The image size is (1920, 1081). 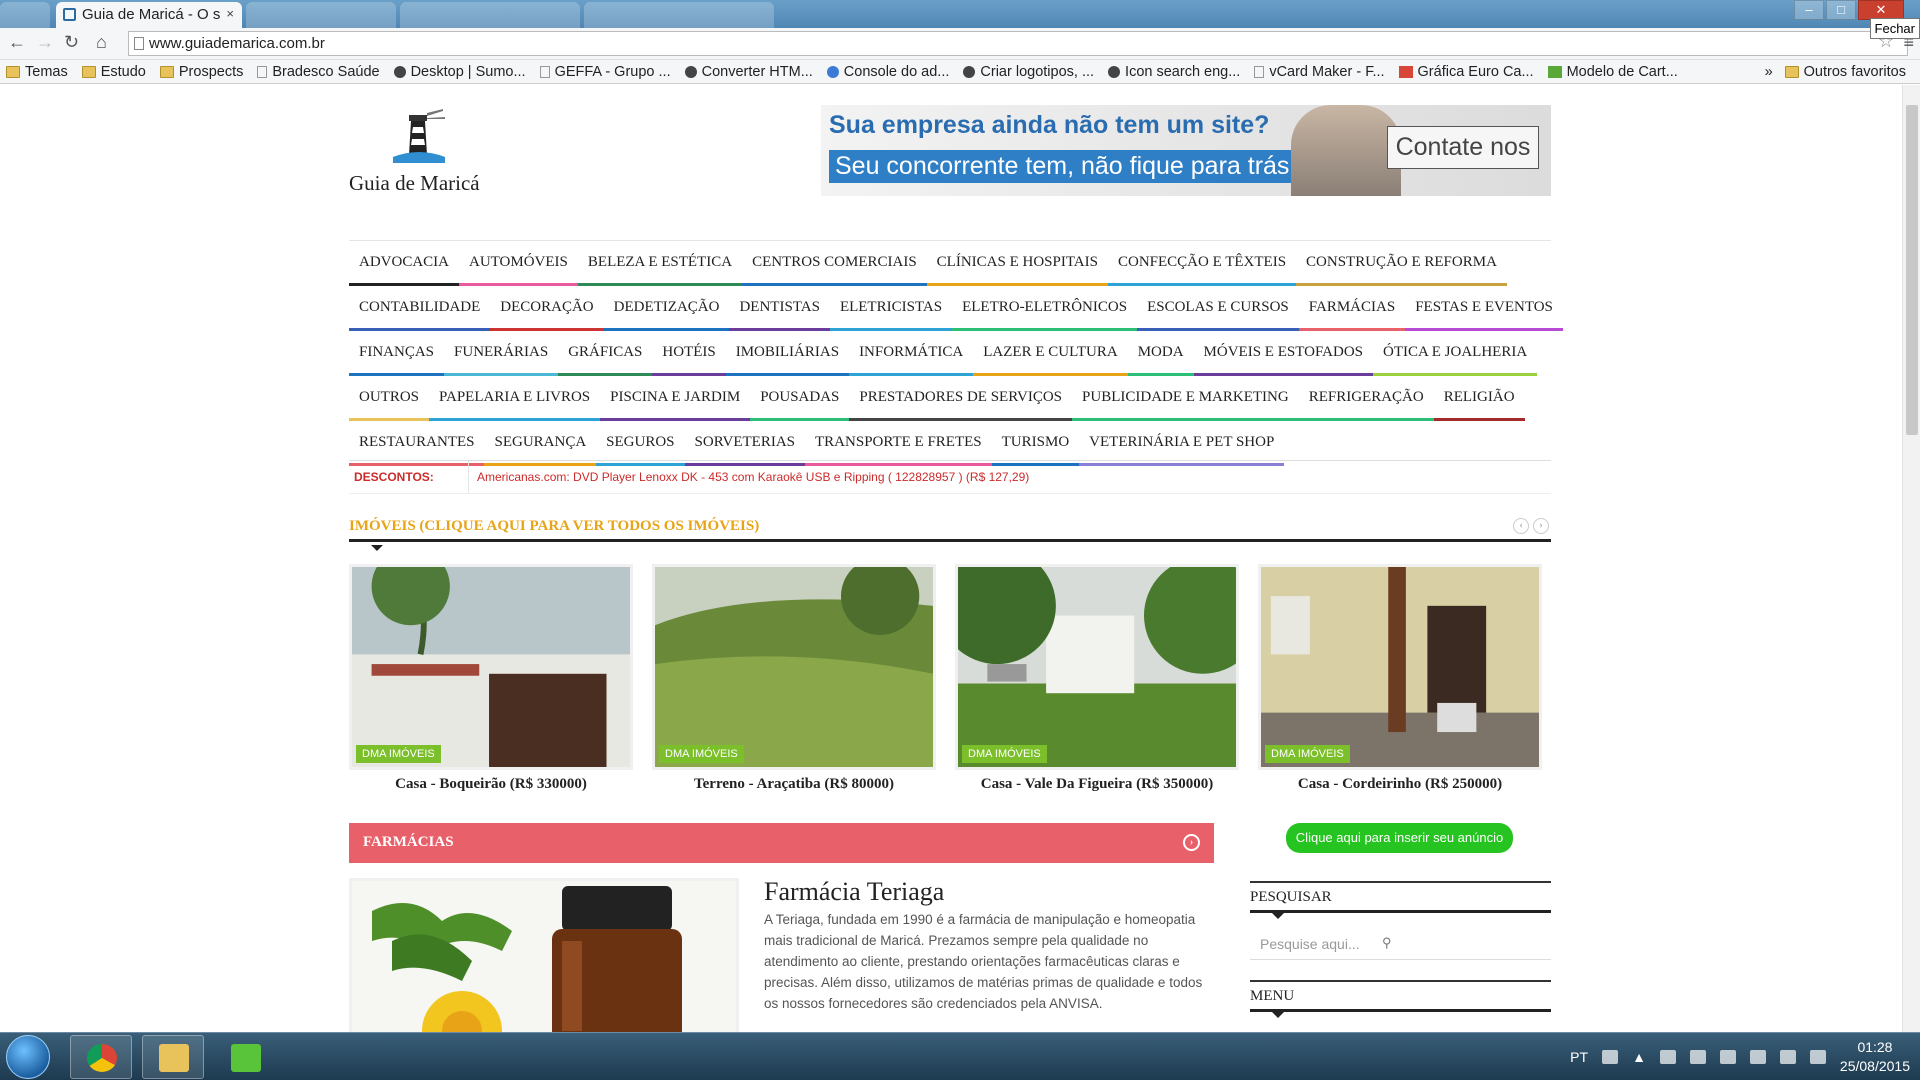 I want to click on category-link: DENTISTAS, so click(x=779, y=308).